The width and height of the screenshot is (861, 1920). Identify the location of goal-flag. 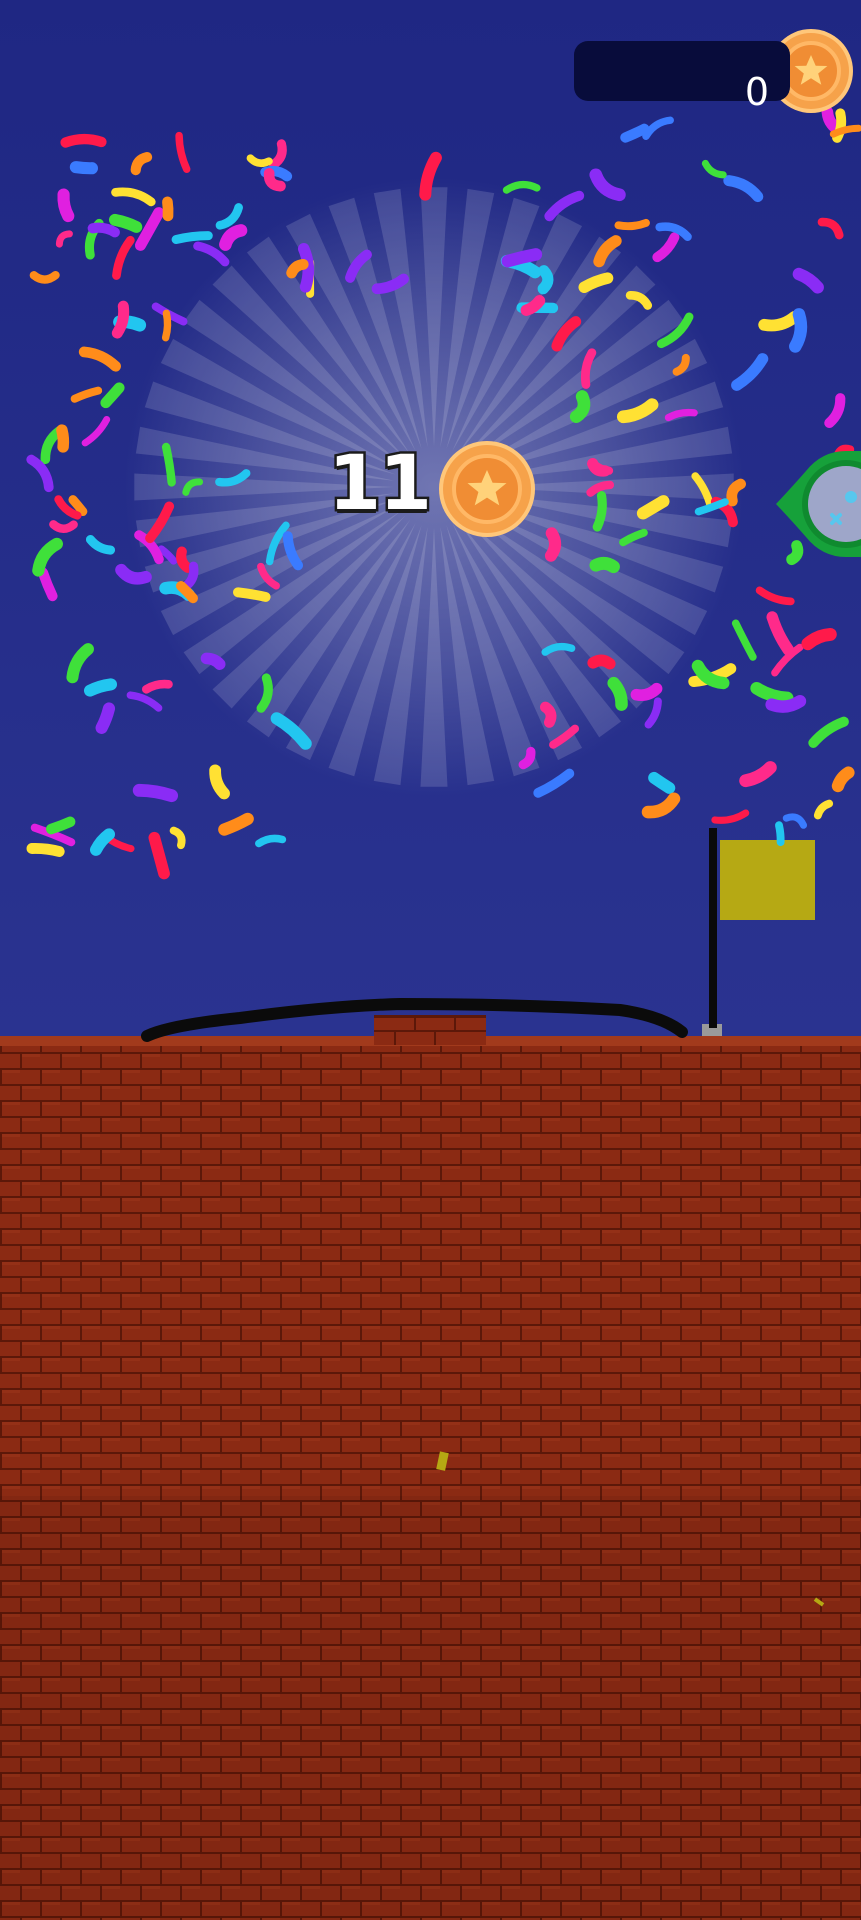
(758, 932).